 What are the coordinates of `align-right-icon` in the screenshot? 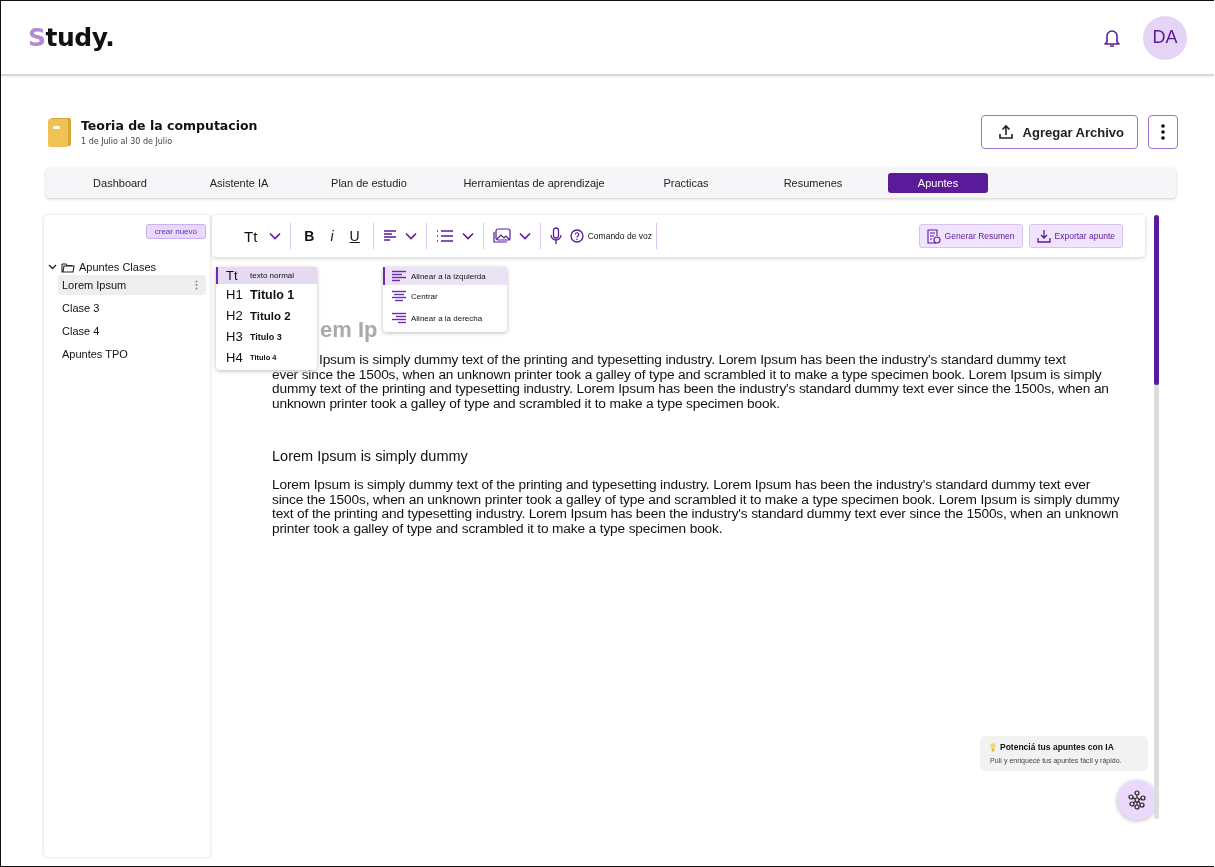 It's located at (399, 318).